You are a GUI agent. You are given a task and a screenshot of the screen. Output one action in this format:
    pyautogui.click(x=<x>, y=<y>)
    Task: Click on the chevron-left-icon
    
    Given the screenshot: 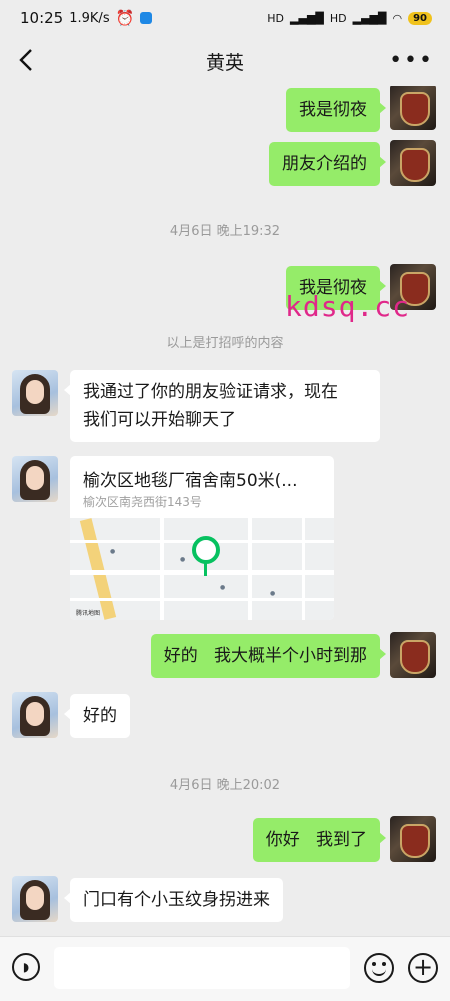 What is the action you would take?
    pyautogui.click(x=27, y=60)
    